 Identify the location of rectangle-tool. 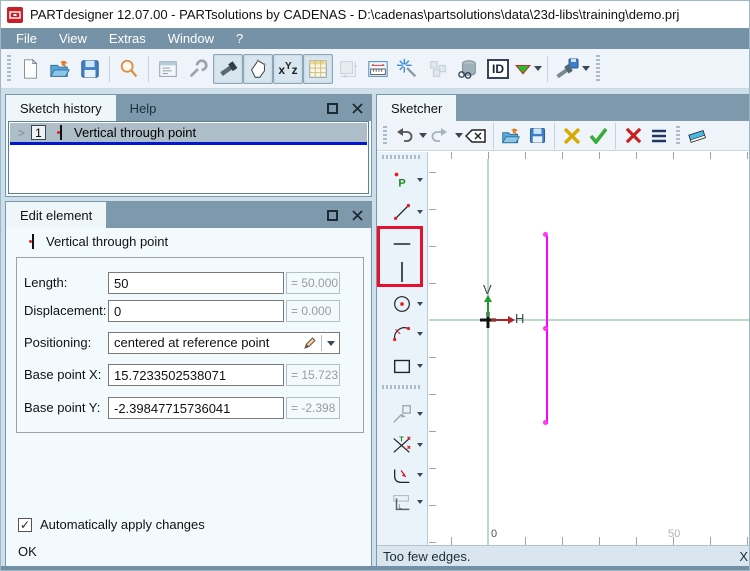
(402, 366).